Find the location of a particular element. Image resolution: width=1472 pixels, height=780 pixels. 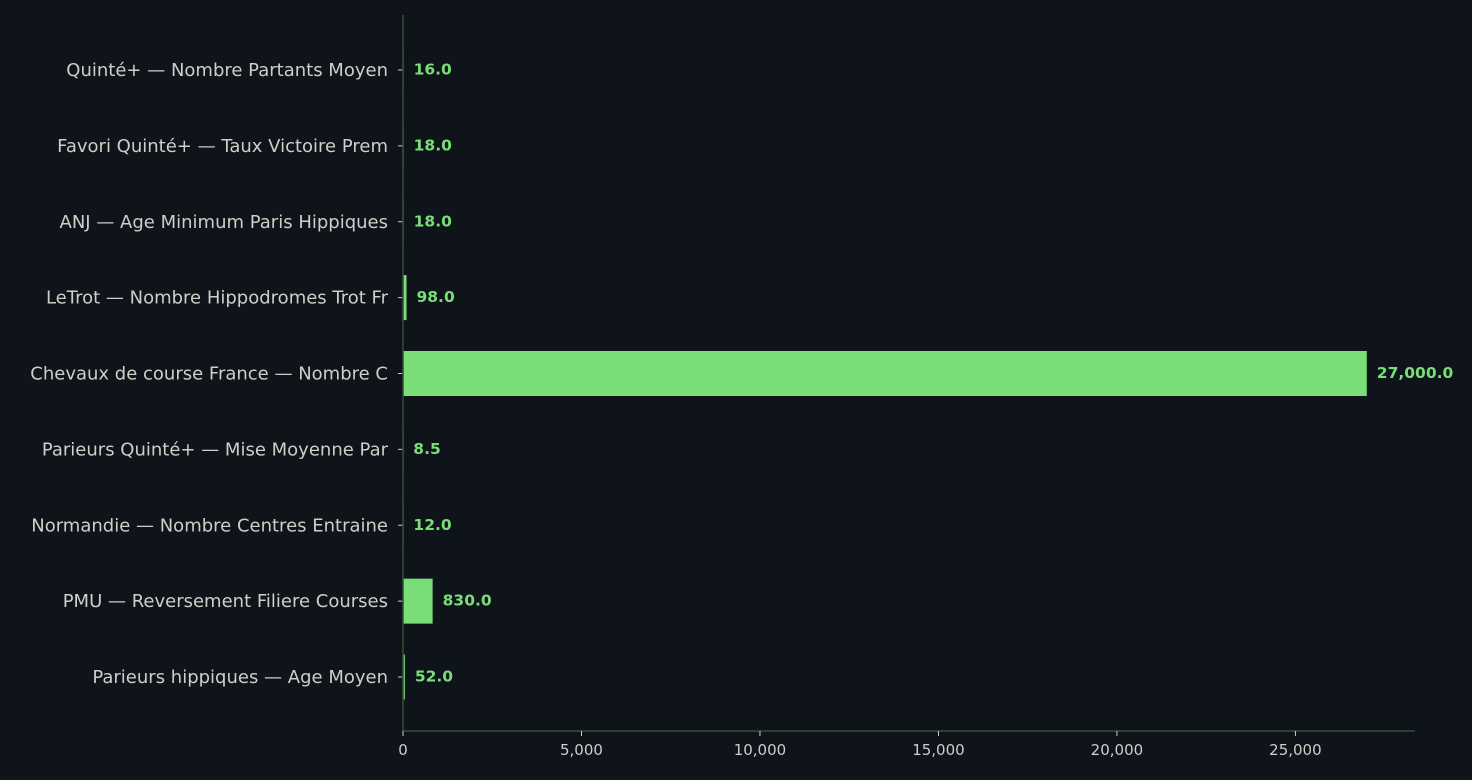

x-tick-label: 0 is located at coordinates (403, 750).